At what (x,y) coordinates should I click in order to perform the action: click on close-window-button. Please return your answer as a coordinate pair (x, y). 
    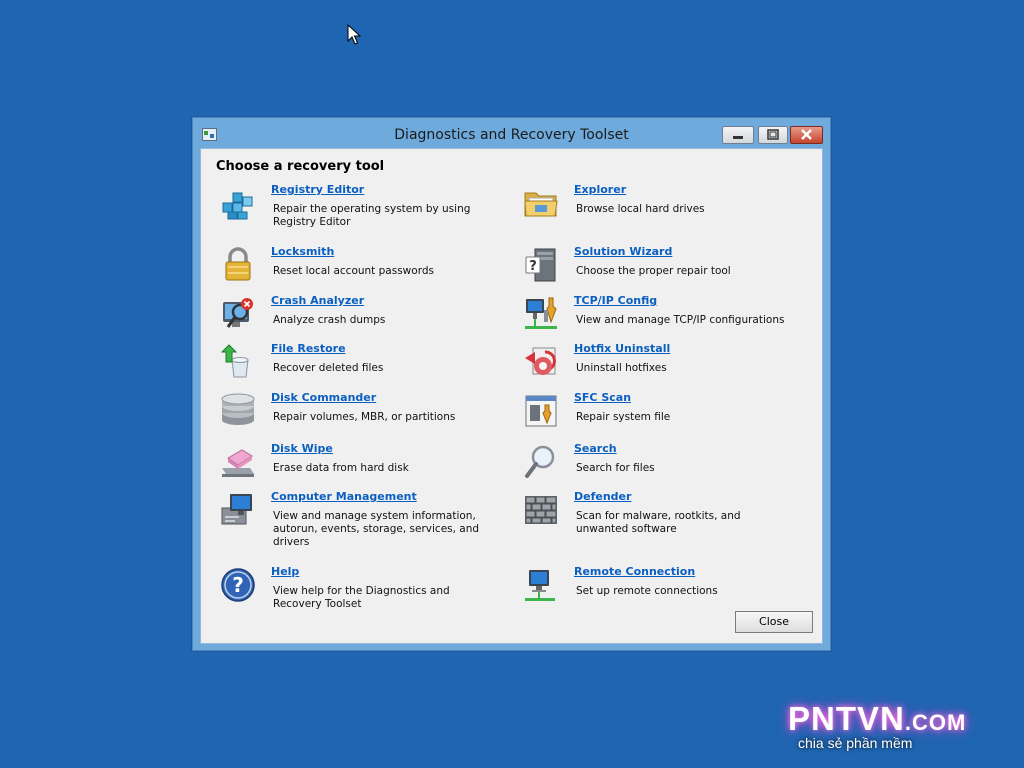
    Looking at the image, I should click on (806, 135).